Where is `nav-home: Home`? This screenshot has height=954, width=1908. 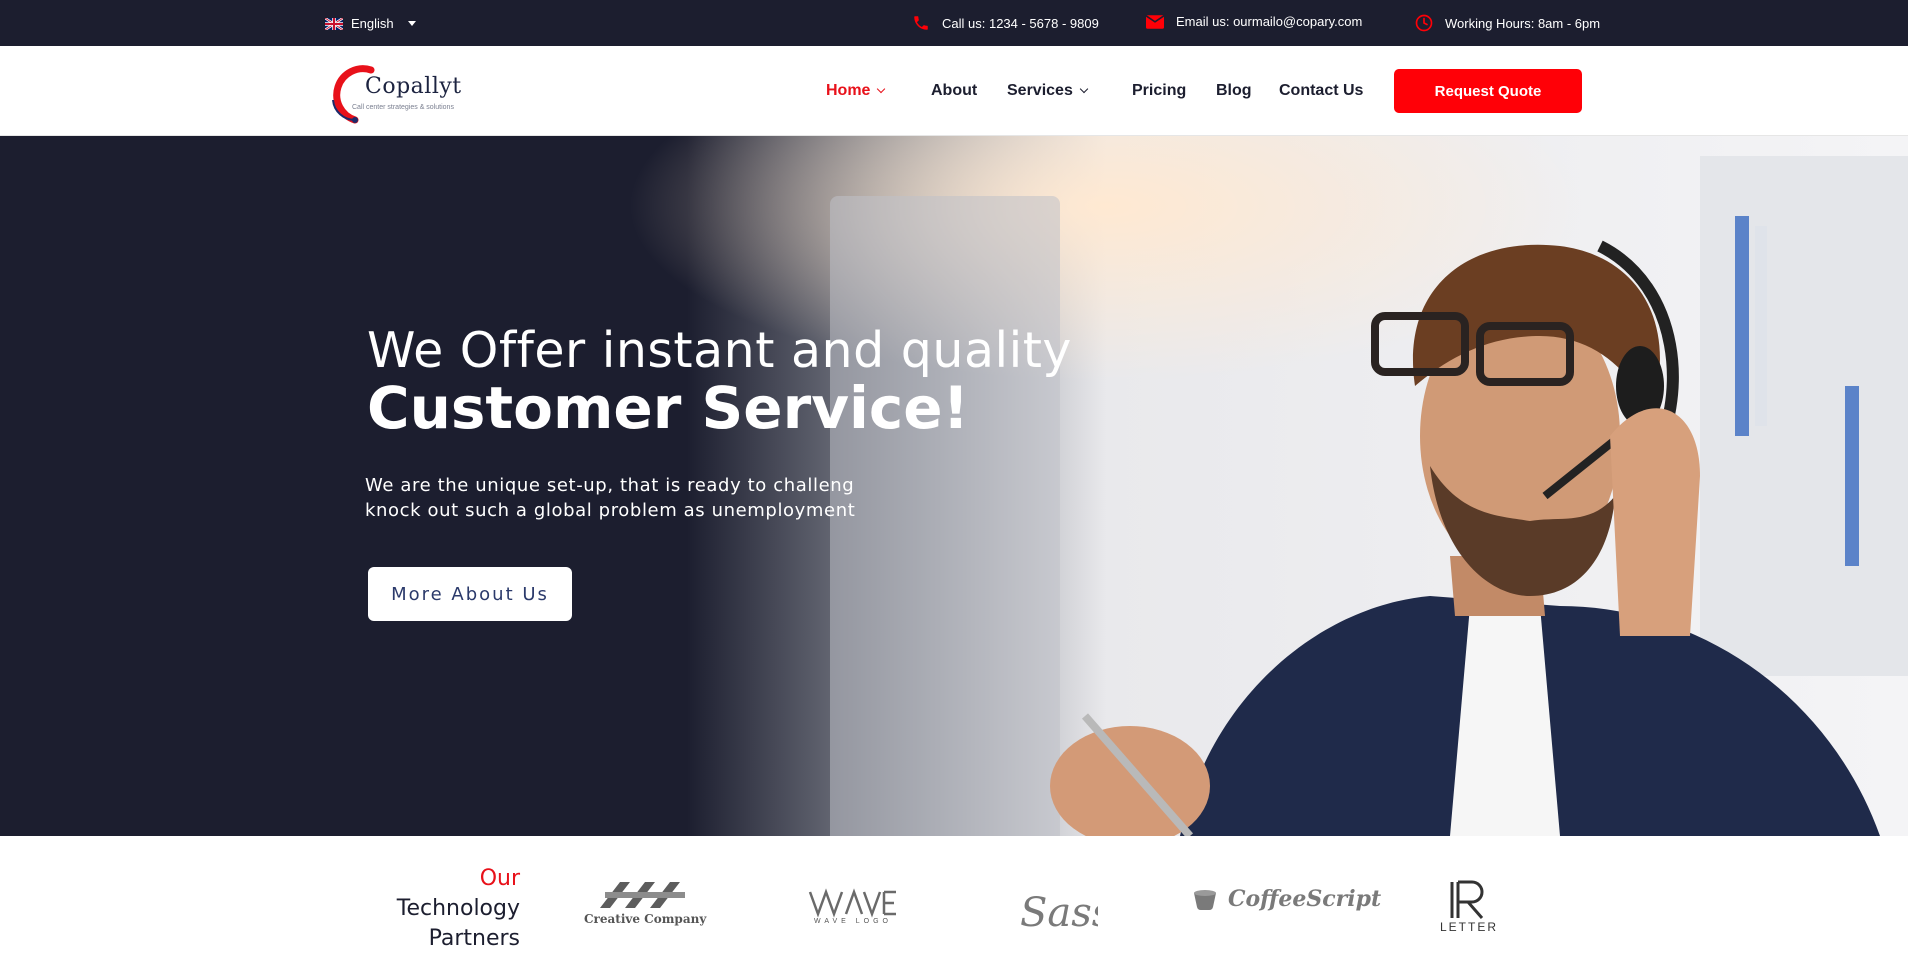
nav-home: Home is located at coordinates (856, 91).